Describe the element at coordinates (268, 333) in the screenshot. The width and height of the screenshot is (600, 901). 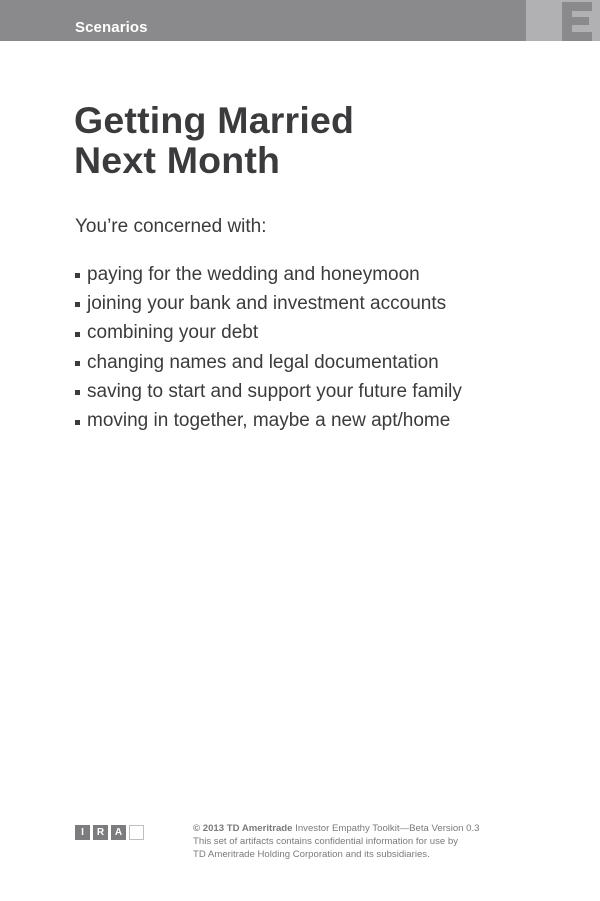
I see `list-item: combining your debt` at that location.